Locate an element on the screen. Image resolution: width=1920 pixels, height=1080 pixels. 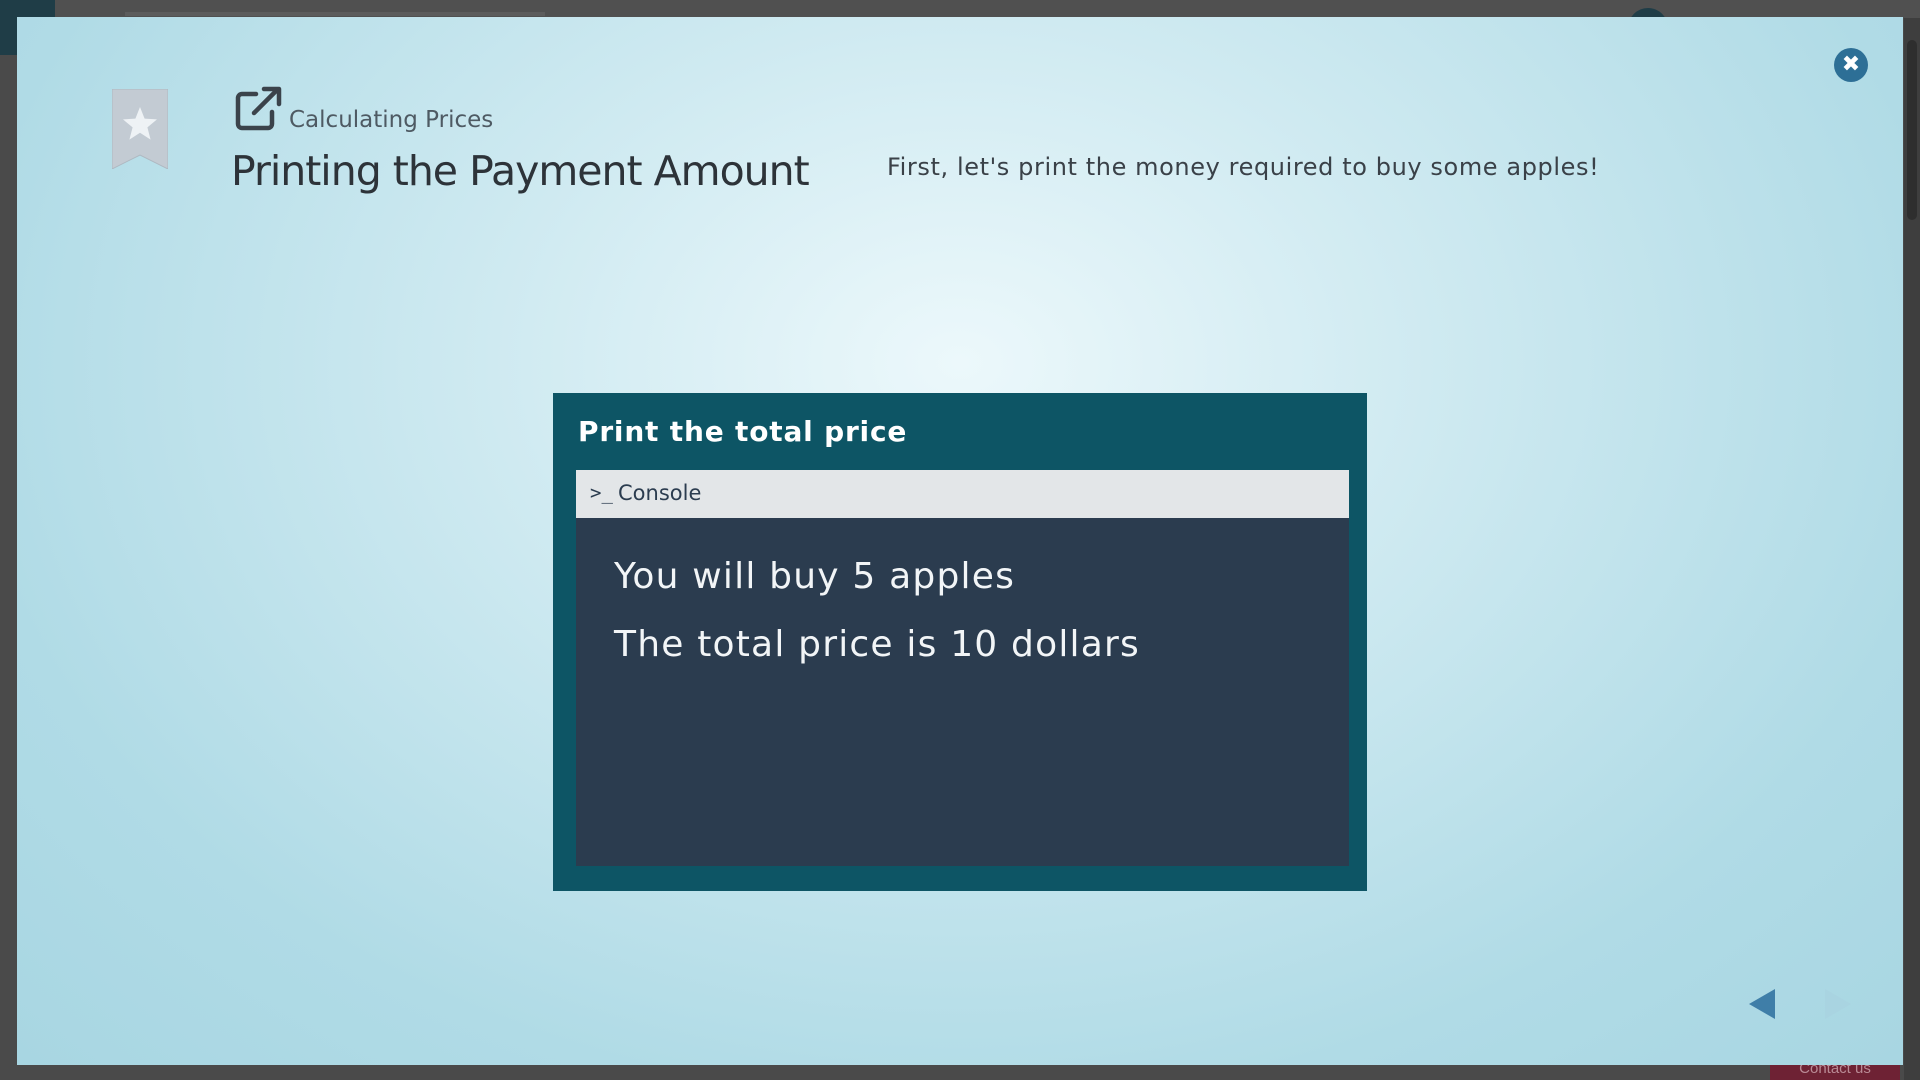
console-tab-label: Console is located at coordinates (660, 493).